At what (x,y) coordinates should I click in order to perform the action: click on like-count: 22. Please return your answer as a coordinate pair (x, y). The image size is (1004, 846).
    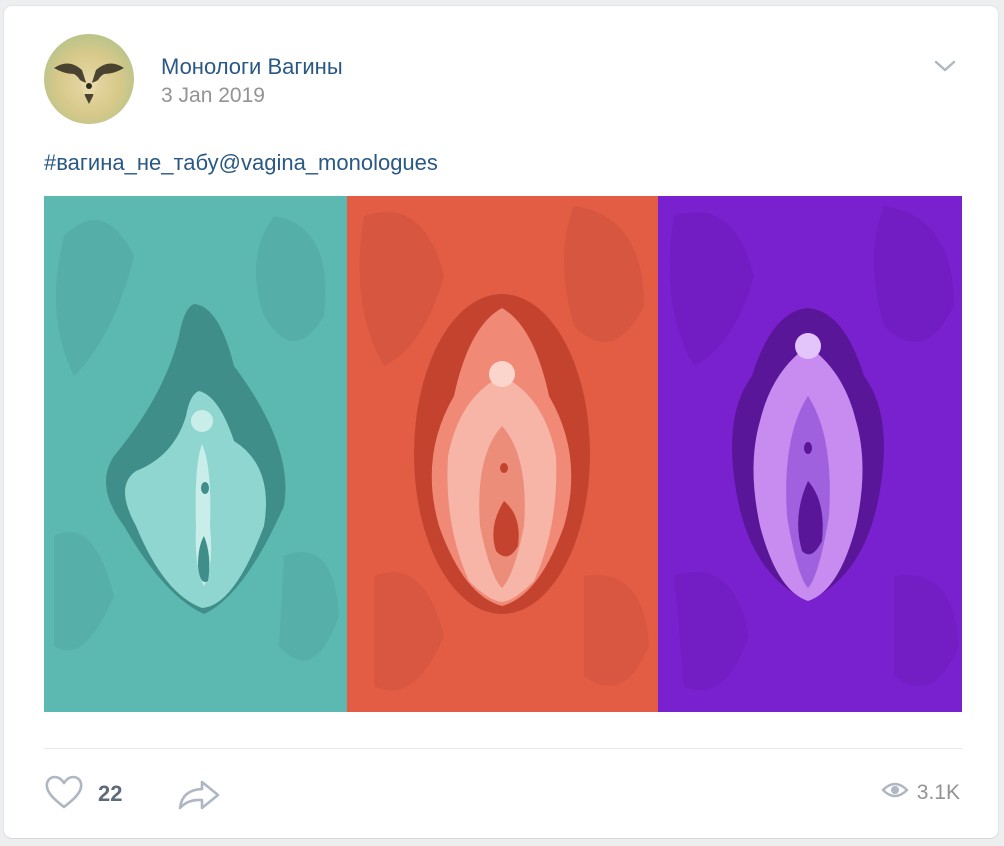
    Looking at the image, I should click on (110, 793).